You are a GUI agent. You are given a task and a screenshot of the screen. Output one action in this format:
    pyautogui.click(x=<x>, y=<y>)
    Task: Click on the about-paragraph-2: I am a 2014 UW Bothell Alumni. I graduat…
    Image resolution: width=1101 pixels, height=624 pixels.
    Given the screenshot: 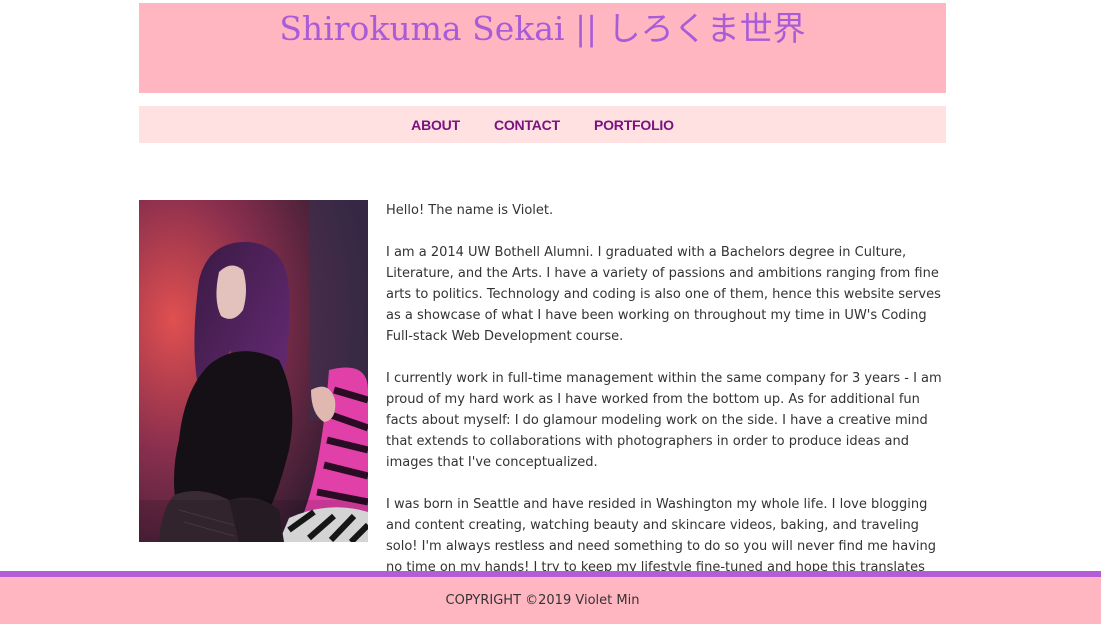 What is the action you would take?
    pyautogui.click(x=663, y=294)
    